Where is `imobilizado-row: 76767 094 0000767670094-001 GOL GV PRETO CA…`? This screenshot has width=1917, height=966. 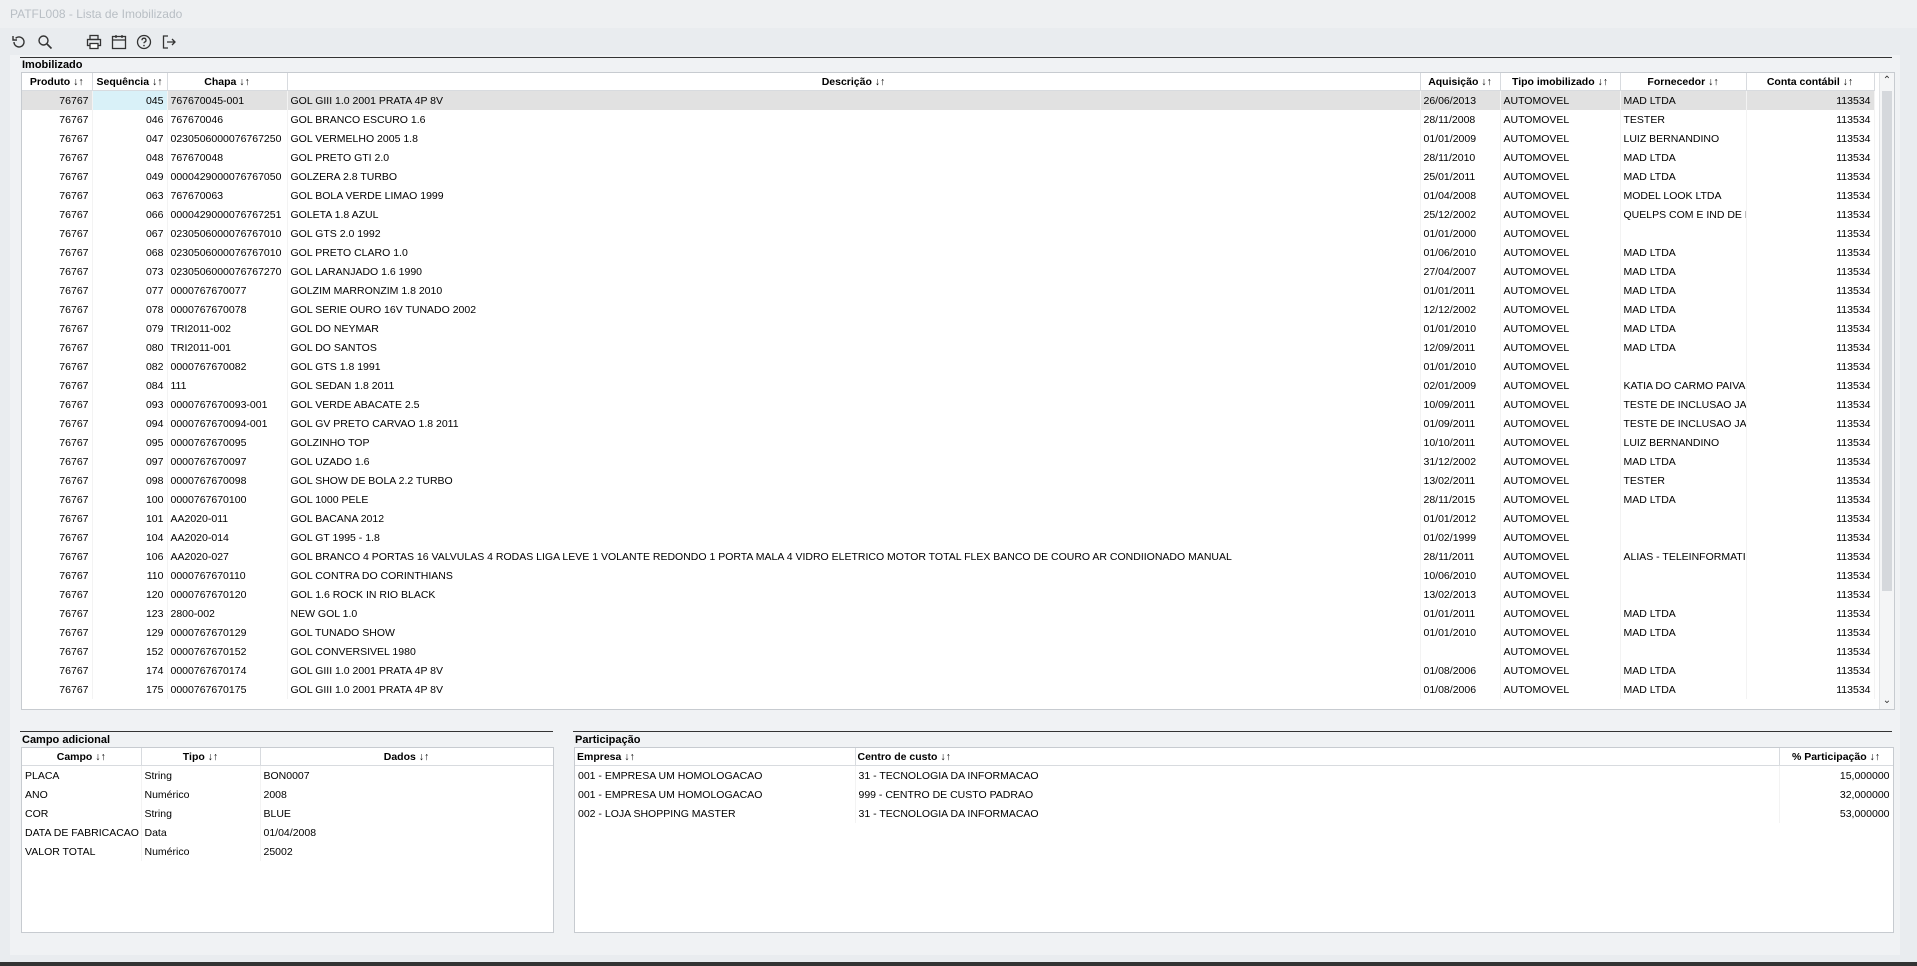
imobilizado-row: 76767 094 0000767670094-001 GOL GV PRETO CA… is located at coordinates (948, 423).